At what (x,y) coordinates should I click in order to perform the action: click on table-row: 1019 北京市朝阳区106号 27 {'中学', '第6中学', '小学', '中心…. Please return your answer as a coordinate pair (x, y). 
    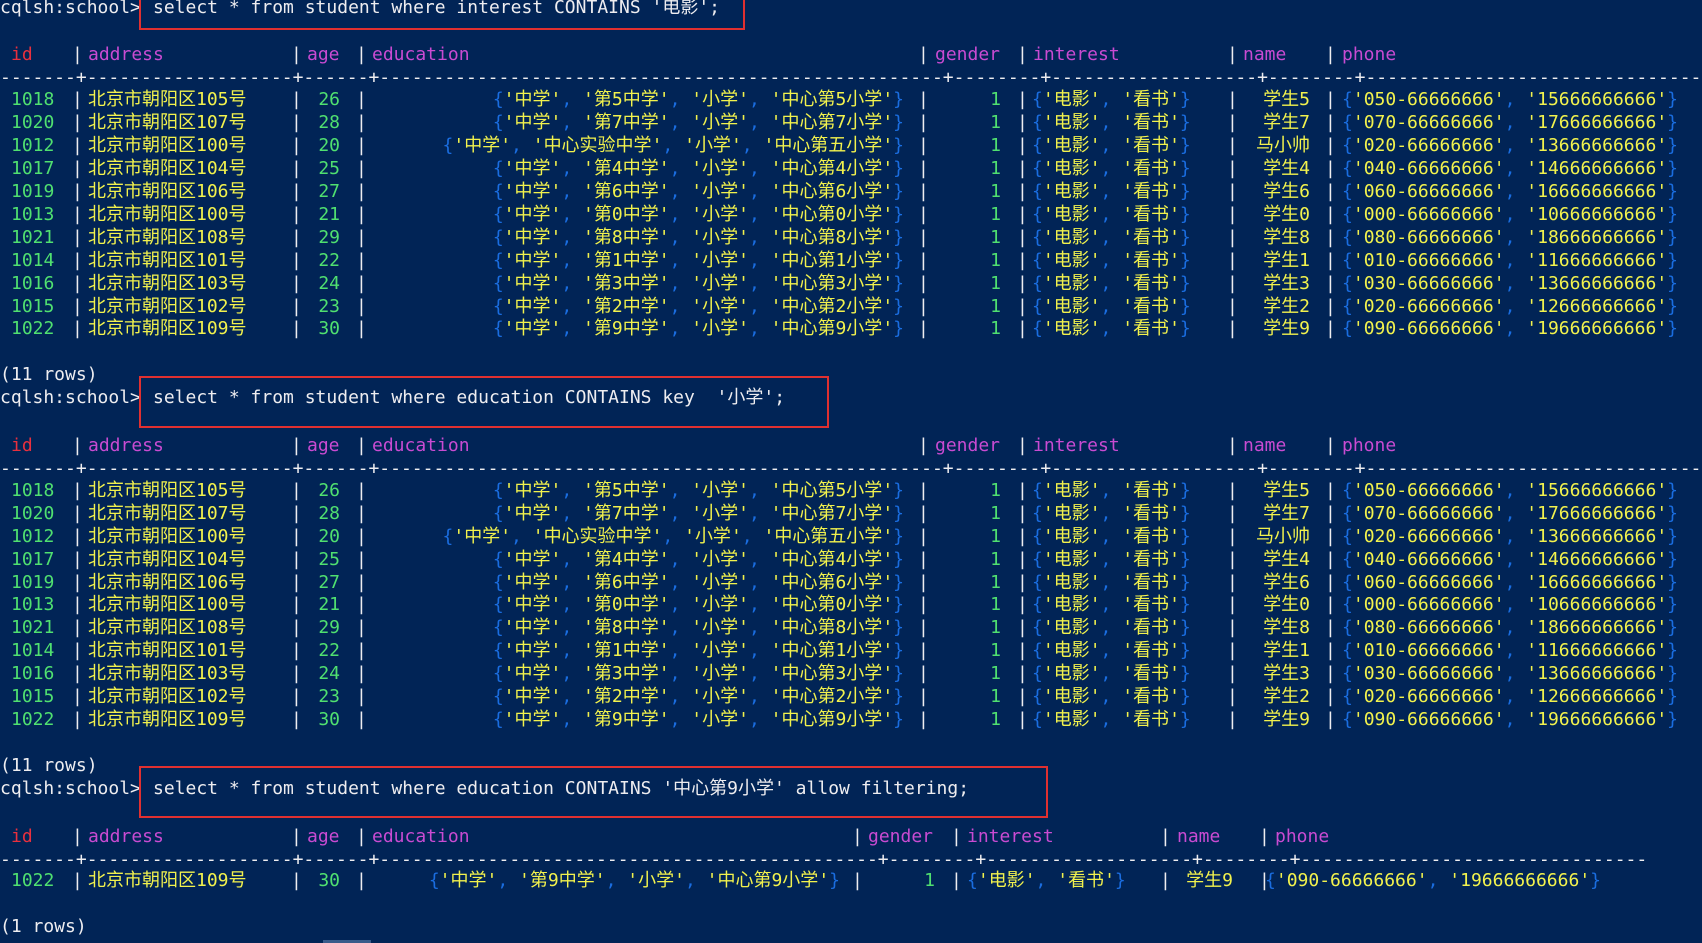
    Looking at the image, I should click on (851, 582).